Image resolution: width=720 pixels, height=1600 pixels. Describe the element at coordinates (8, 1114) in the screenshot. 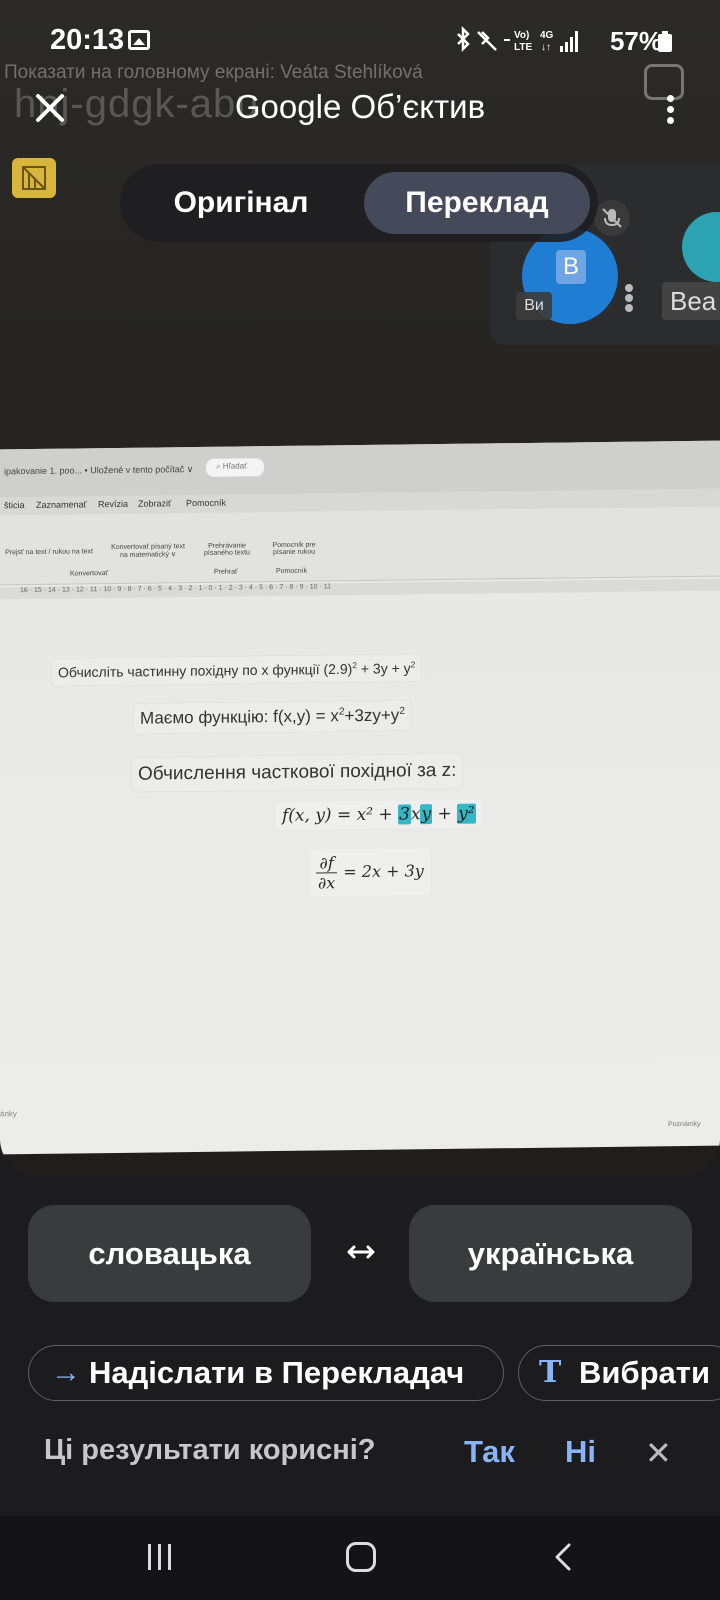

I see `doc-status-left: ánky` at that location.